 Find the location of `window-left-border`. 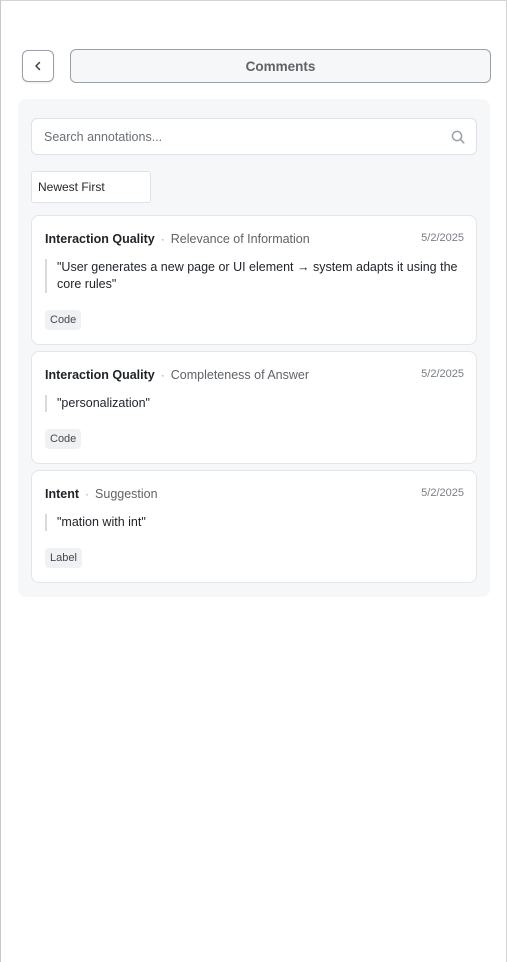

window-left-border is located at coordinates (0, 481).